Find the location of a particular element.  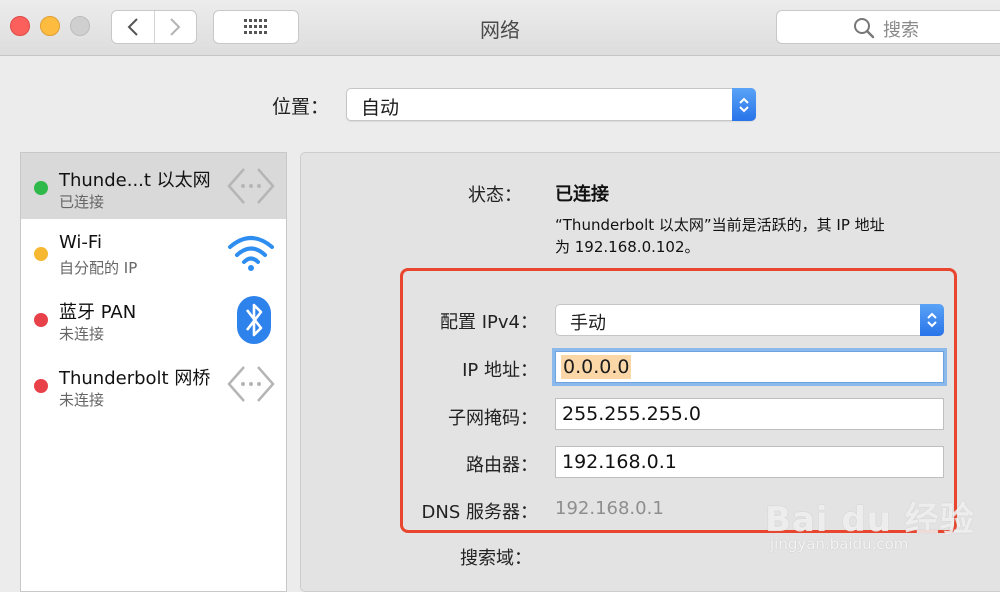

configure-ipv4-stepper is located at coordinates (932, 320).